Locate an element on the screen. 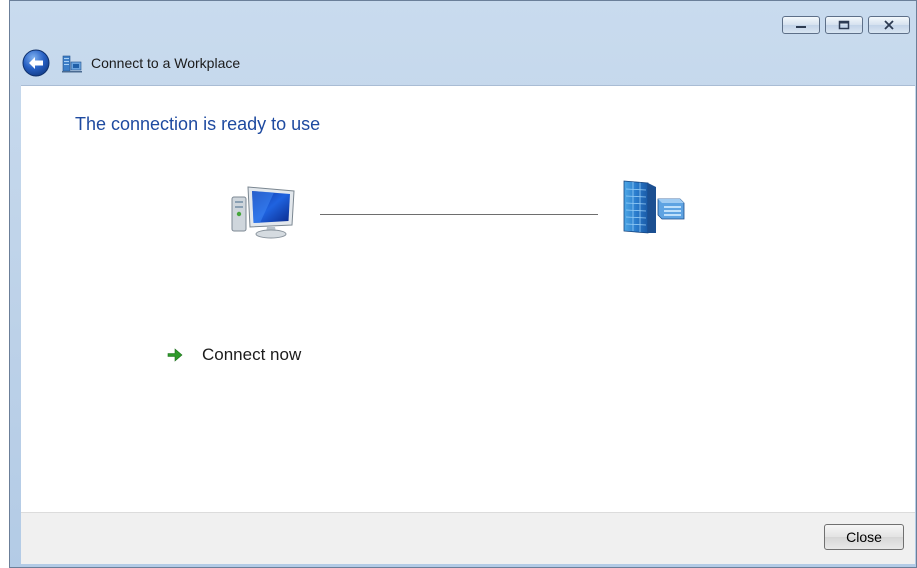 The height and width of the screenshot is (568, 917). maximize-button is located at coordinates (844, 25).